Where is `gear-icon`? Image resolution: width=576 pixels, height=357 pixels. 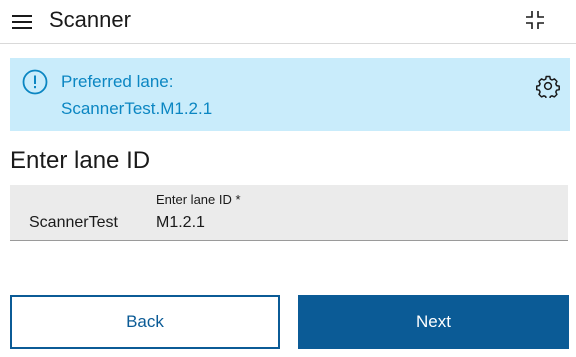
gear-icon is located at coordinates (547, 87).